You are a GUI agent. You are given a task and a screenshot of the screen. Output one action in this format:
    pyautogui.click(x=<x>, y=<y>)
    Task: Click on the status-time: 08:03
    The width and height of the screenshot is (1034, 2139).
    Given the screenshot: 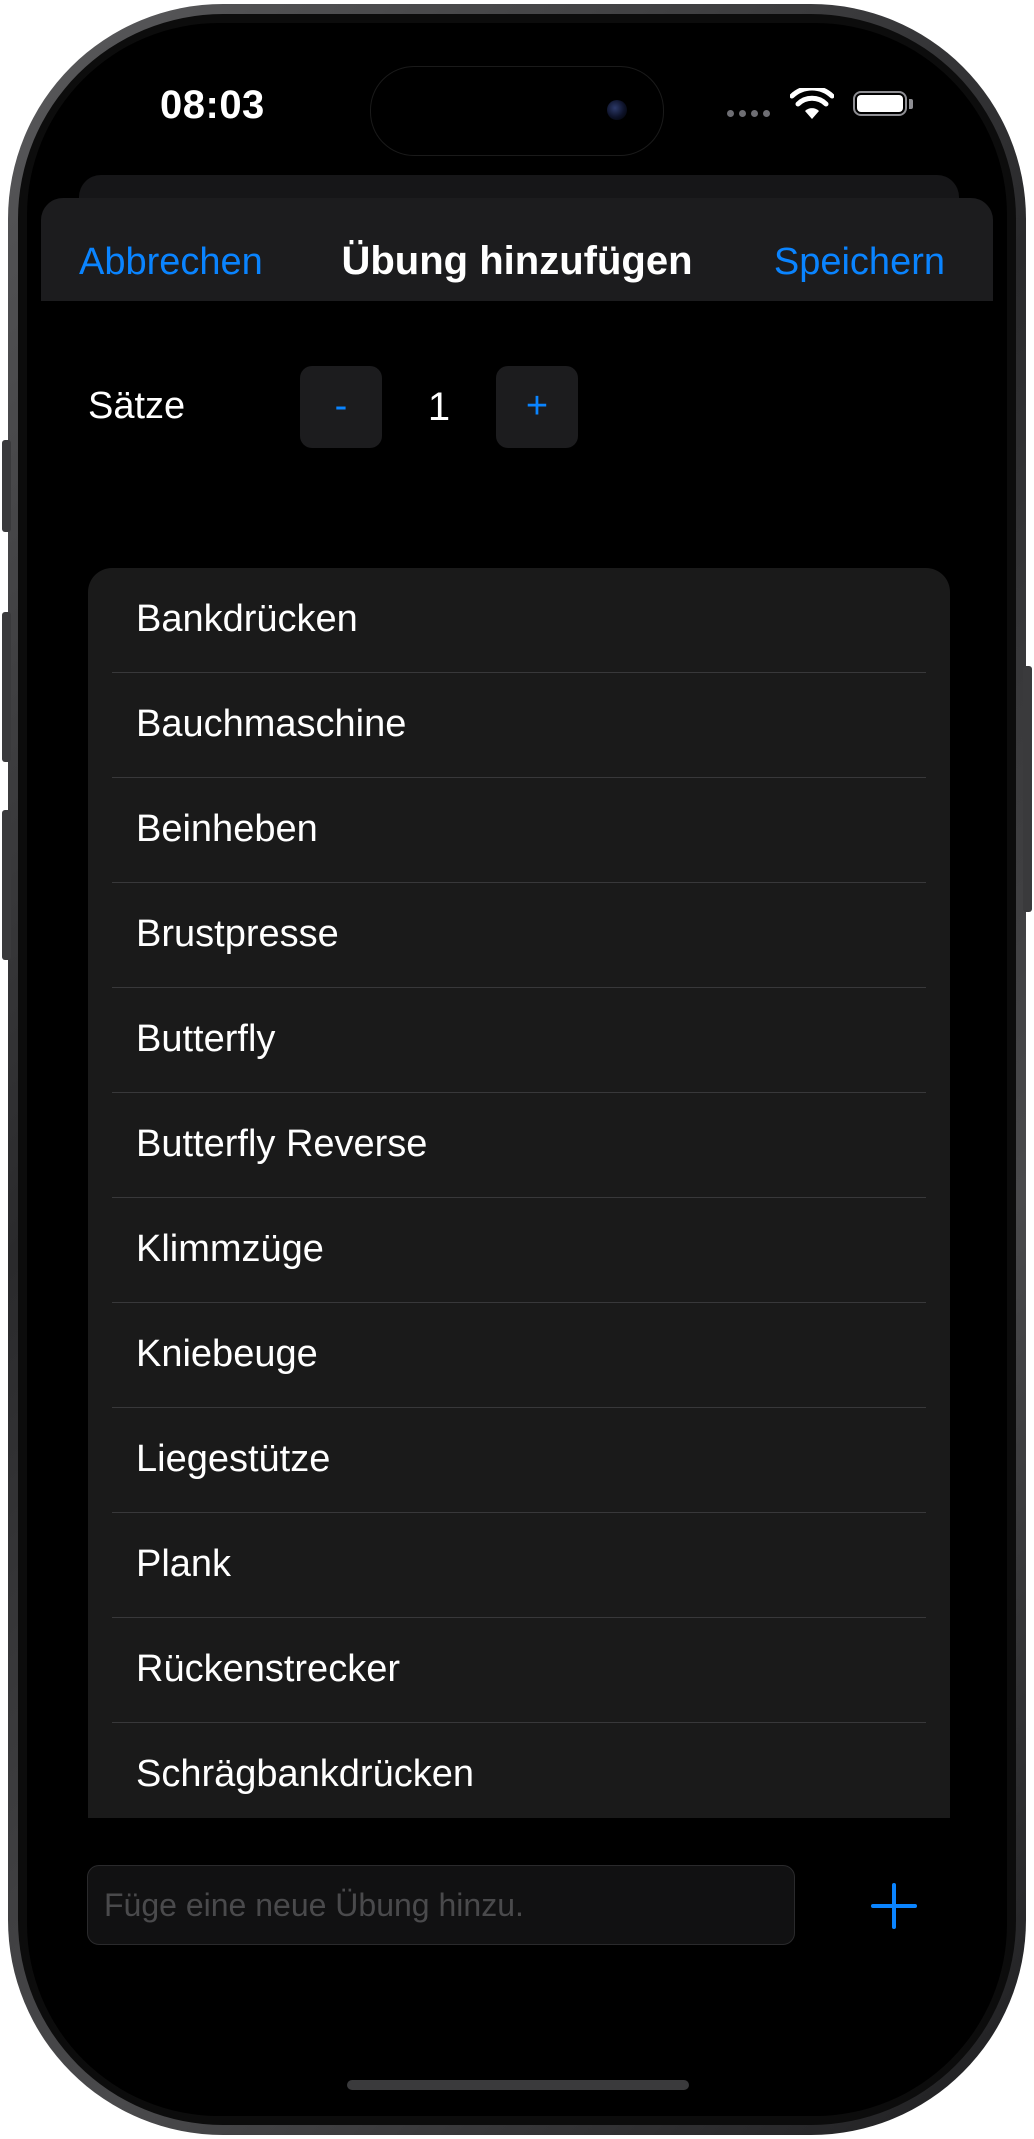 What is the action you would take?
    pyautogui.click(x=212, y=105)
    